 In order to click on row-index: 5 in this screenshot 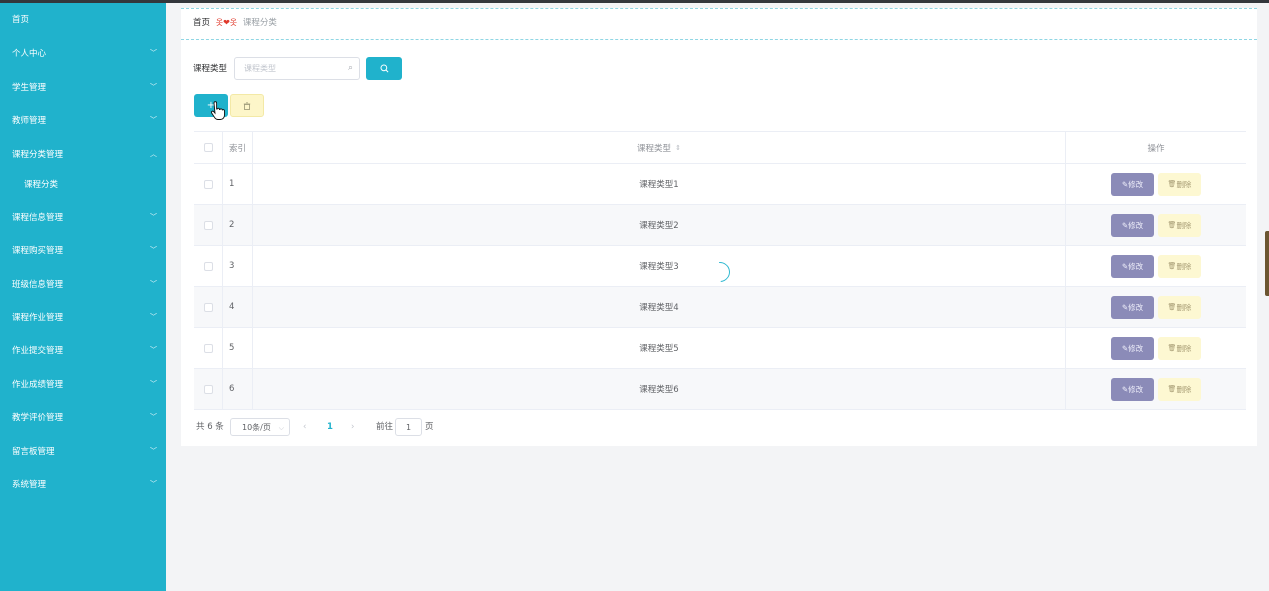, I will do `click(232, 348)`.